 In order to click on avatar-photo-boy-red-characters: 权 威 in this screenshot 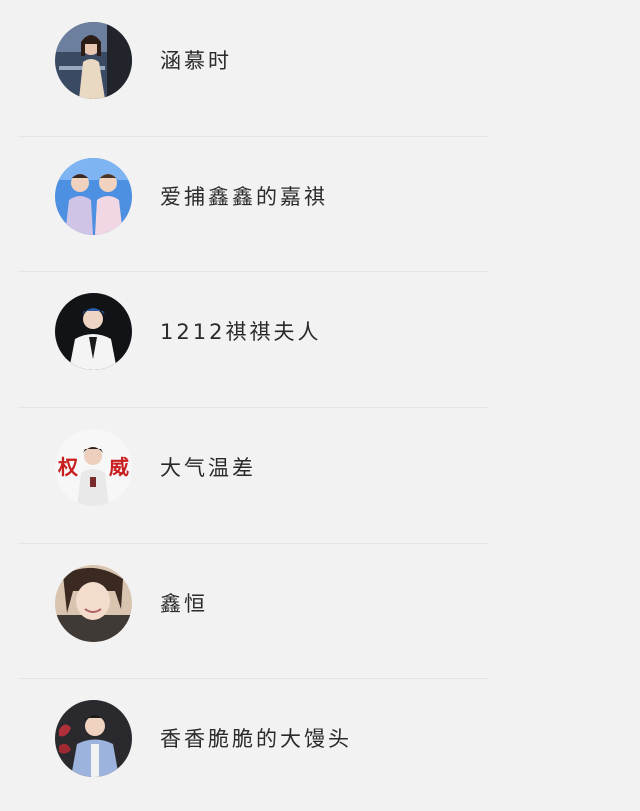, I will do `click(93, 467)`.